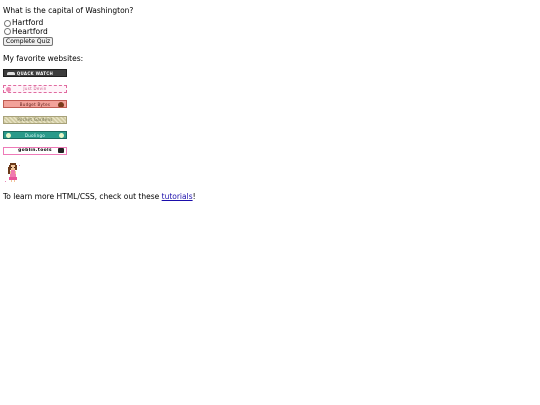 The width and height of the screenshot is (540, 405). Describe the element at coordinates (194, 196) in the screenshot. I see `footer-suffix: !` at that location.